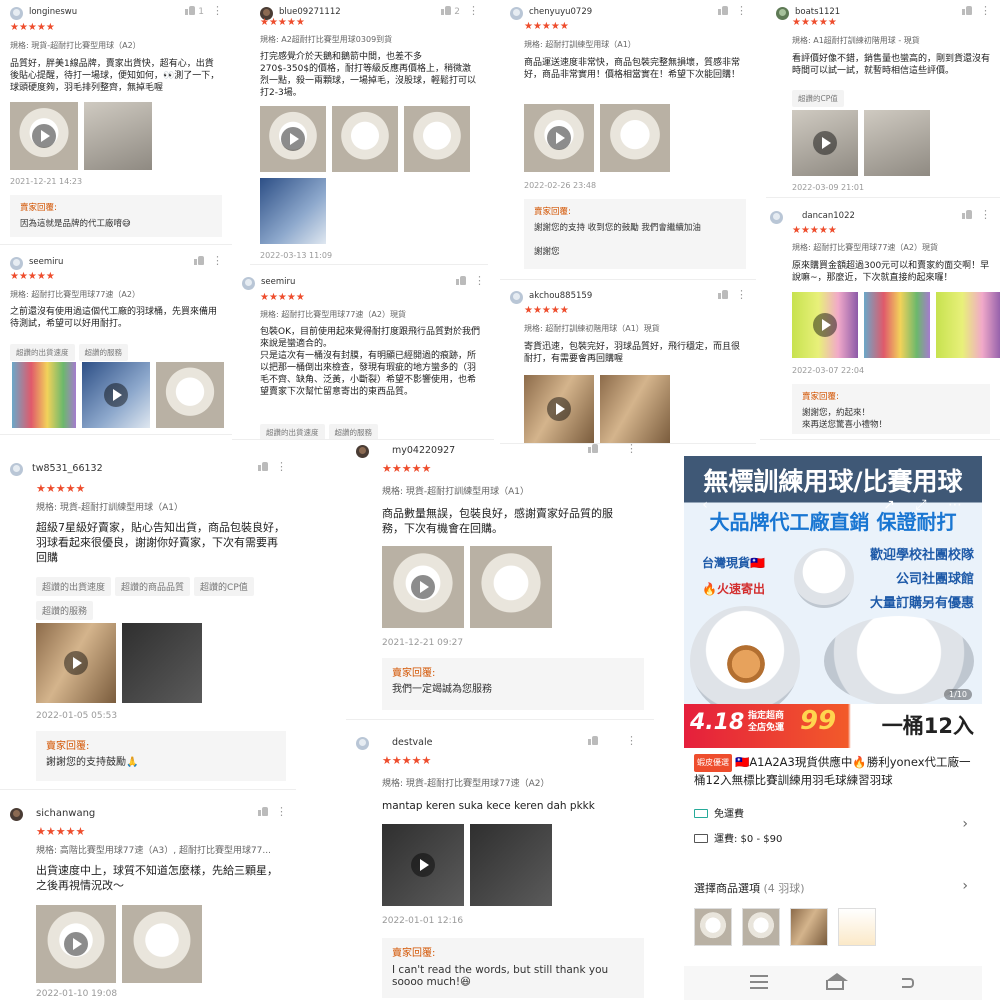 This screenshot has width=1000, height=1000. What do you see at coordinates (927, 726) in the screenshot?
I see `promo-bucket-count: 一桶12入` at bounding box center [927, 726].